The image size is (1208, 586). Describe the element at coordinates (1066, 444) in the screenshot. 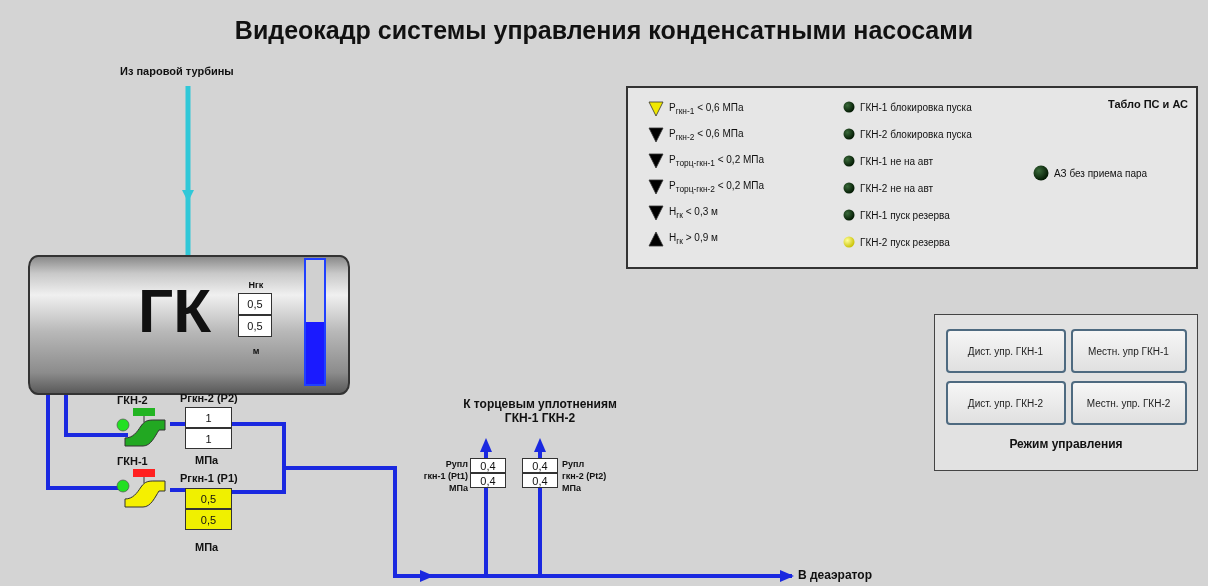

I see `panel-title: Режим управления` at that location.